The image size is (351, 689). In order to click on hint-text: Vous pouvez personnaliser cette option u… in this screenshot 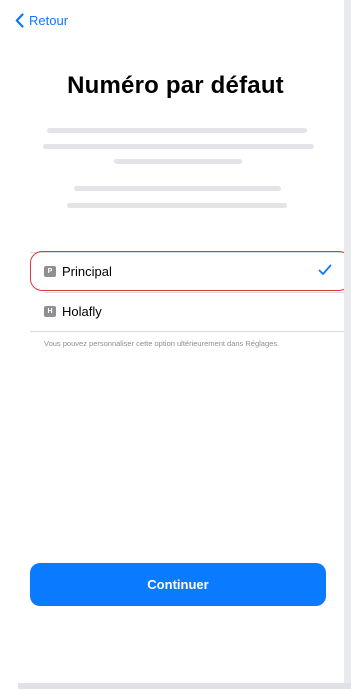, I will do `click(162, 343)`.